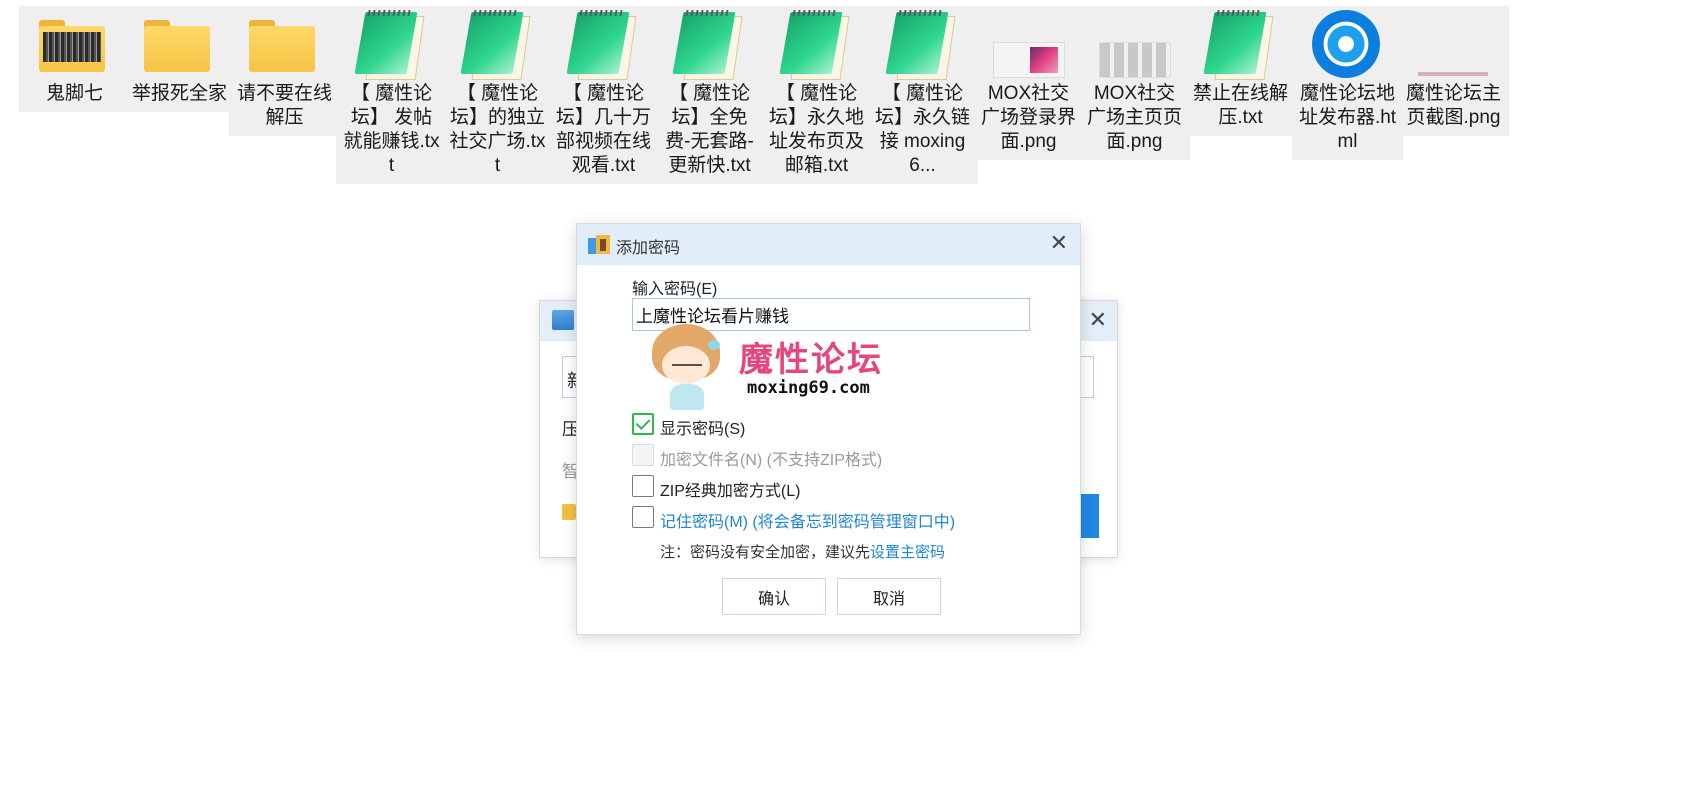 The height and width of the screenshot is (790, 1682). I want to click on desktop-item-folder: 请不要在线解压, so click(284, 71).